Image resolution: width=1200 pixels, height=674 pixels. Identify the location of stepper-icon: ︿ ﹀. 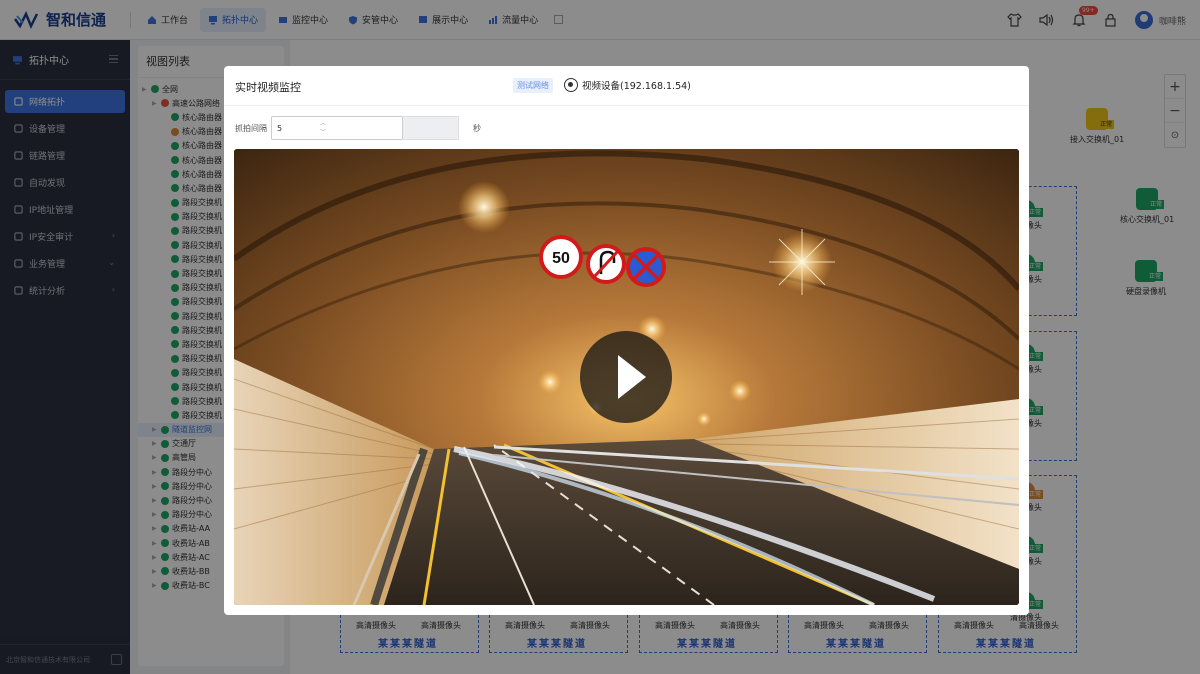
(323, 128).